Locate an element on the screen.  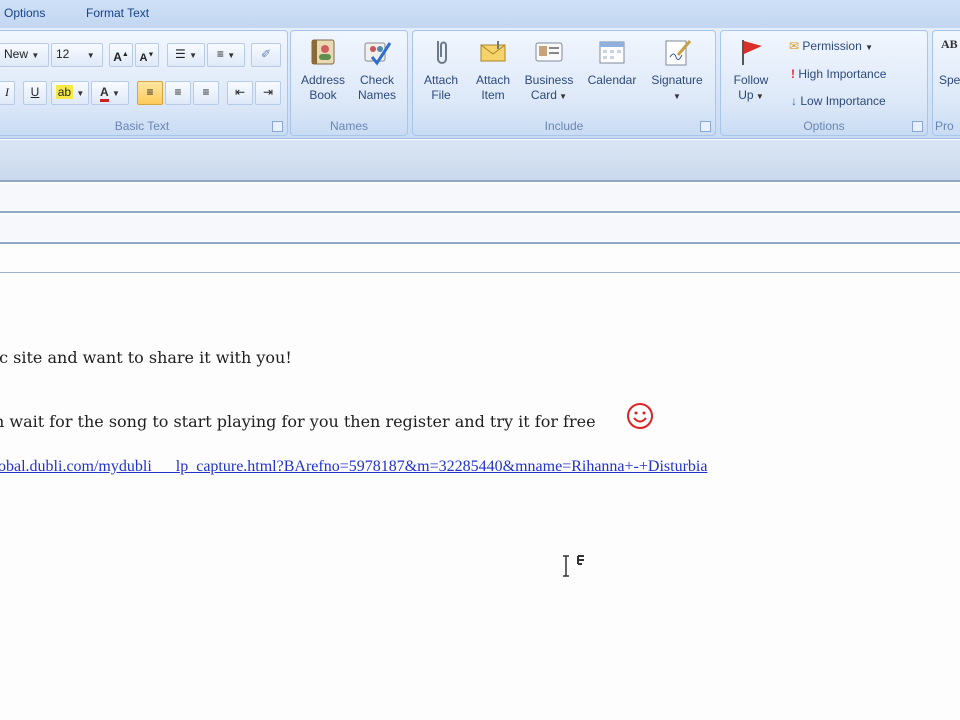
body-line-1: ic site and want to share it with you! is located at coordinates (146, 357).